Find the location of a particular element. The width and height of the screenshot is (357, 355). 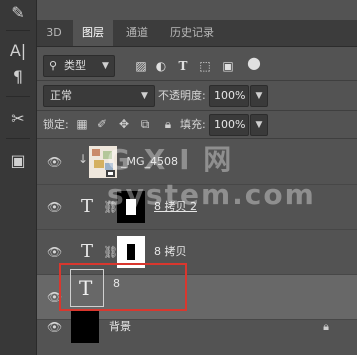

tab-layers: 图层 is located at coordinates (93, 33).